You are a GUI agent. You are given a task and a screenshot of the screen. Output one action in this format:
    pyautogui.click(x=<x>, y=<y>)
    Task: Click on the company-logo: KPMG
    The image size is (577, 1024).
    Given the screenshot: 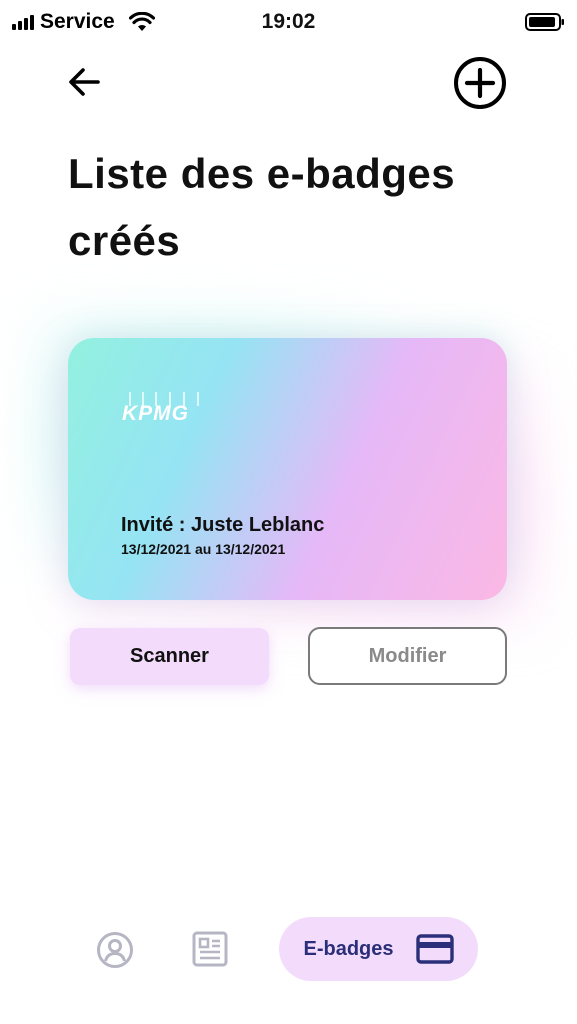 What is the action you would take?
    pyautogui.click(x=167, y=408)
    